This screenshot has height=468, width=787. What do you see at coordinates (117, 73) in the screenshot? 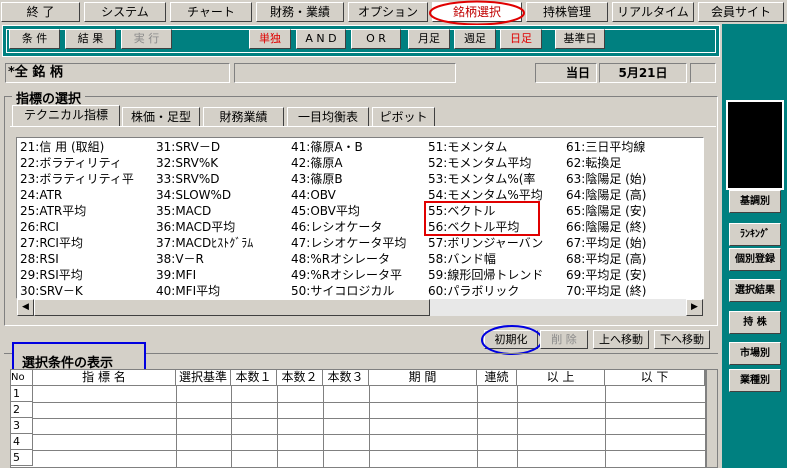
I see `stock-name: *全 銘 柄` at bounding box center [117, 73].